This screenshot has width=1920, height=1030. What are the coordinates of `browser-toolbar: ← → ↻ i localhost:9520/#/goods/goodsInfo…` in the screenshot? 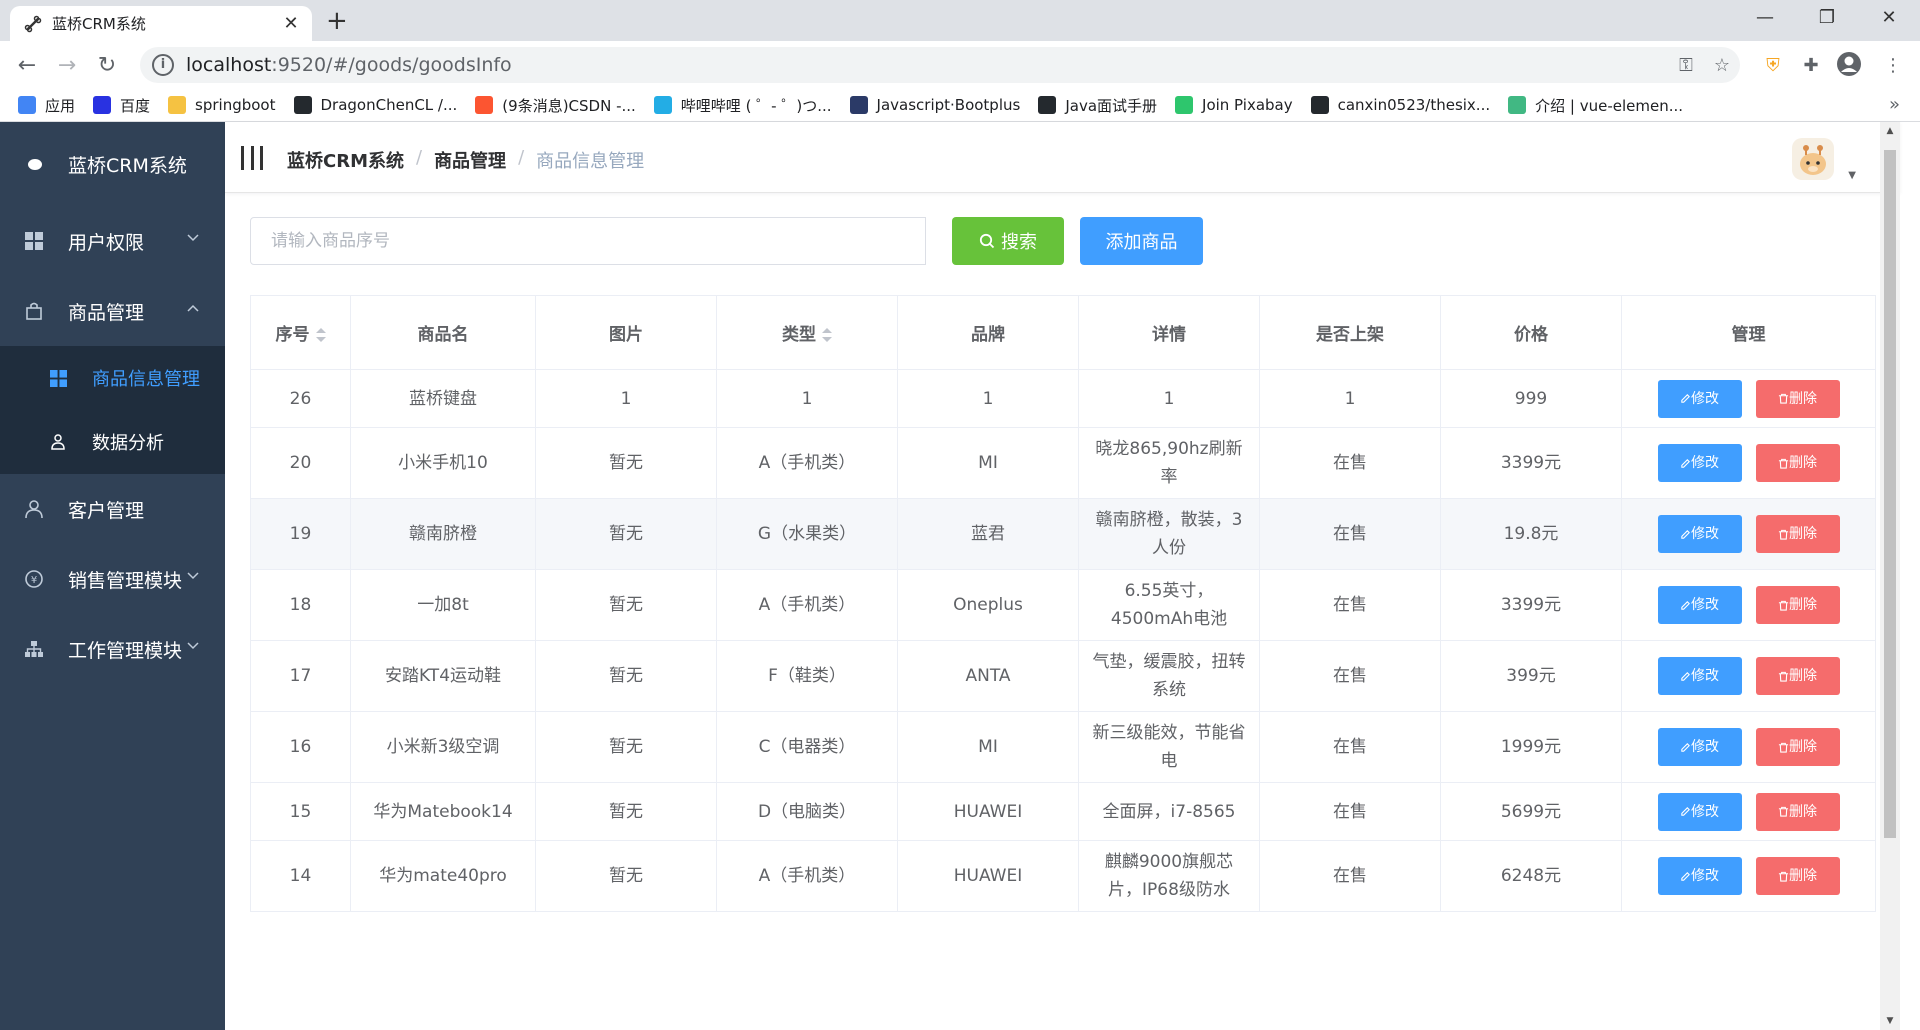 It's located at (960, 65).